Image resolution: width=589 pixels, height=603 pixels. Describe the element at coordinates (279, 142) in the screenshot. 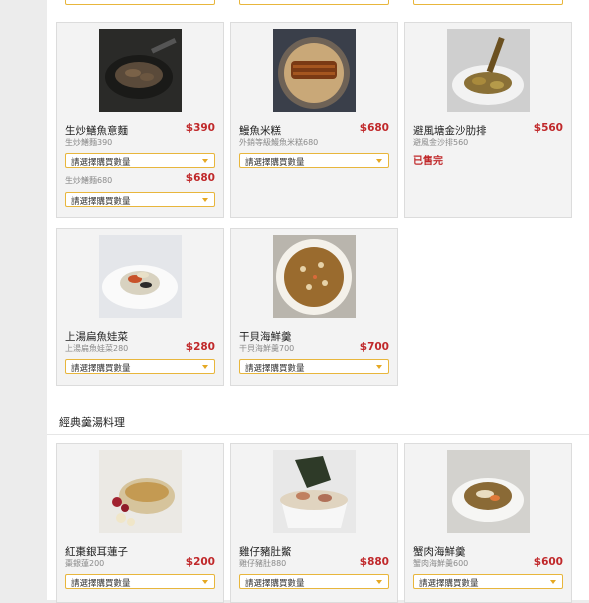

I see `dish-option: 外銷等級鰻魚米糕680` at that location.